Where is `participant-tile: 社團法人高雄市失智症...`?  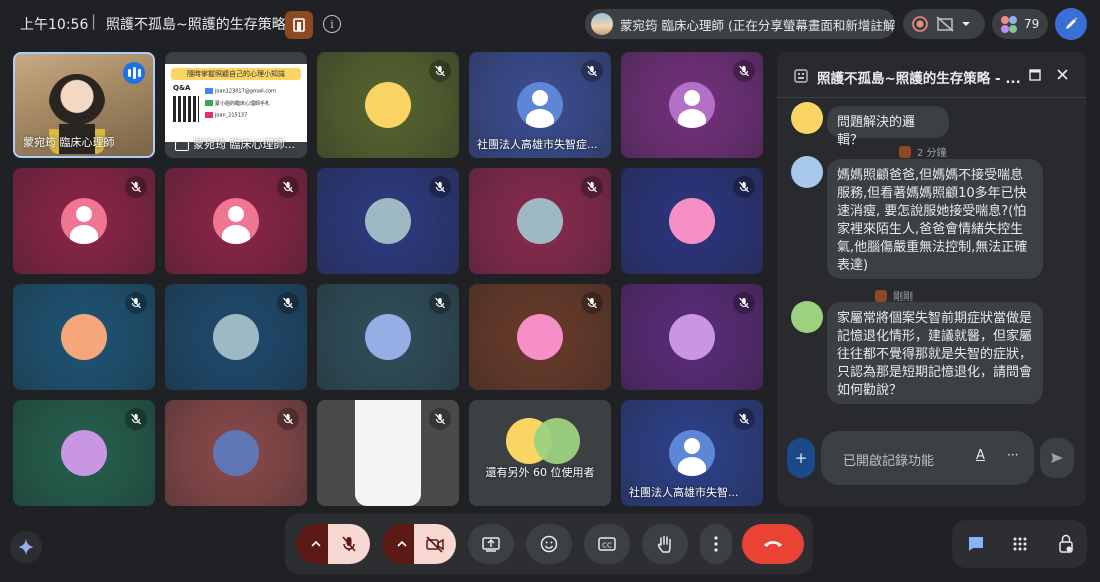
participant-tile: 社團法人高雄市失智症... is located at coordinates (540, 105).